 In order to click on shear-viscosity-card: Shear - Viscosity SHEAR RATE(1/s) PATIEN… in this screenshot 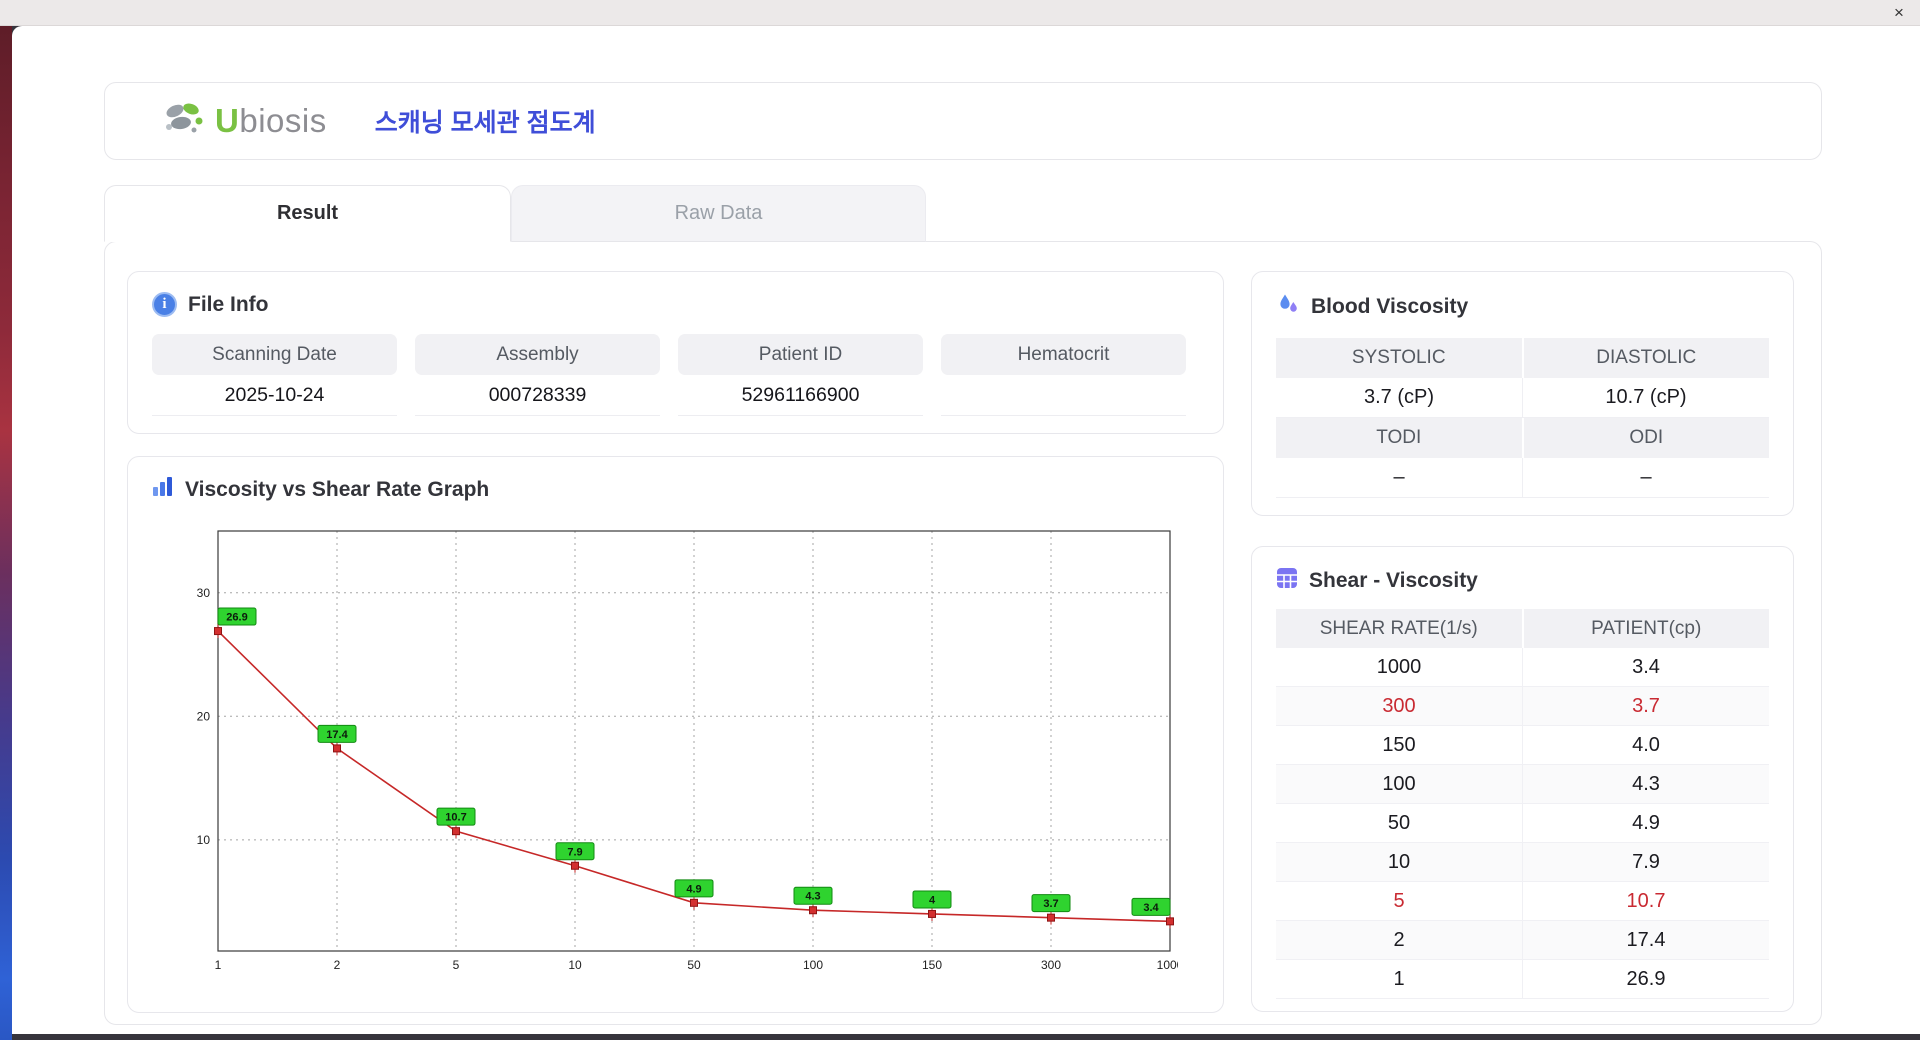, I will do `click(1522, 779)`.